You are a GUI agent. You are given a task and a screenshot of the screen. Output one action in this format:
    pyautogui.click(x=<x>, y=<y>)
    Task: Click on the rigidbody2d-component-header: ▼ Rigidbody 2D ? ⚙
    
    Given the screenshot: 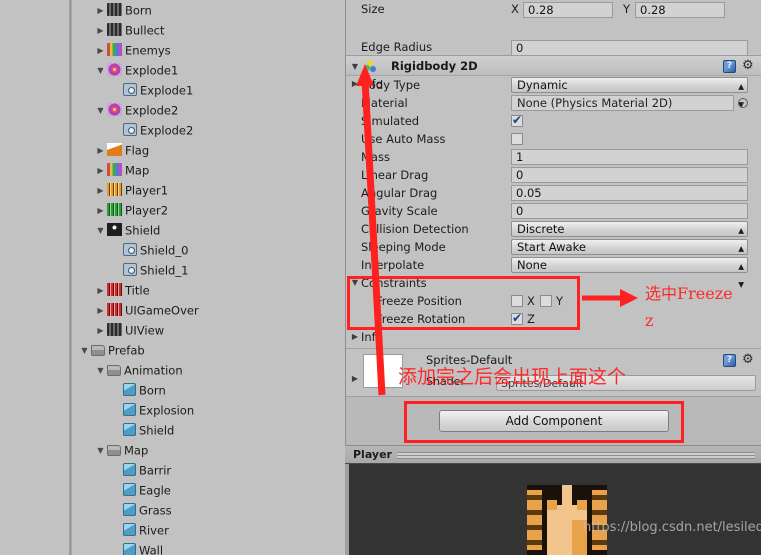 What is the action you would take?
    pyautogui.click(x=553, y=65)
    